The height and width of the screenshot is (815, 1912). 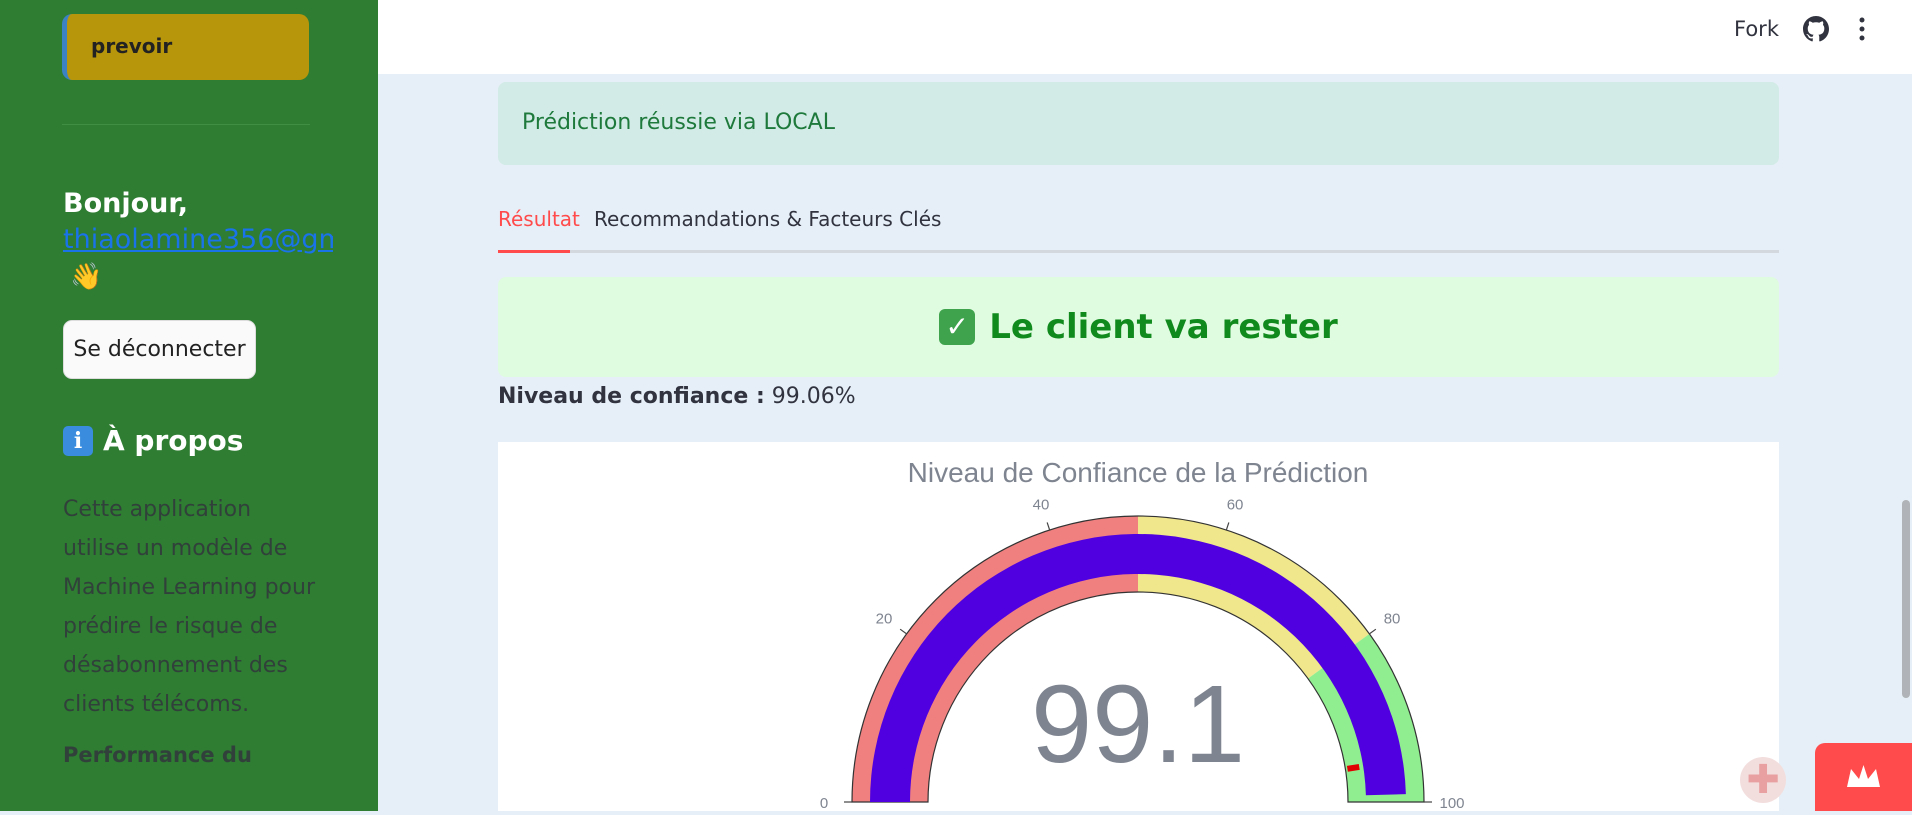 What do you see at coordinates (1862, 29) in the screenshot?
I see `more-menu-icon` at bounding box center [1862, 29].